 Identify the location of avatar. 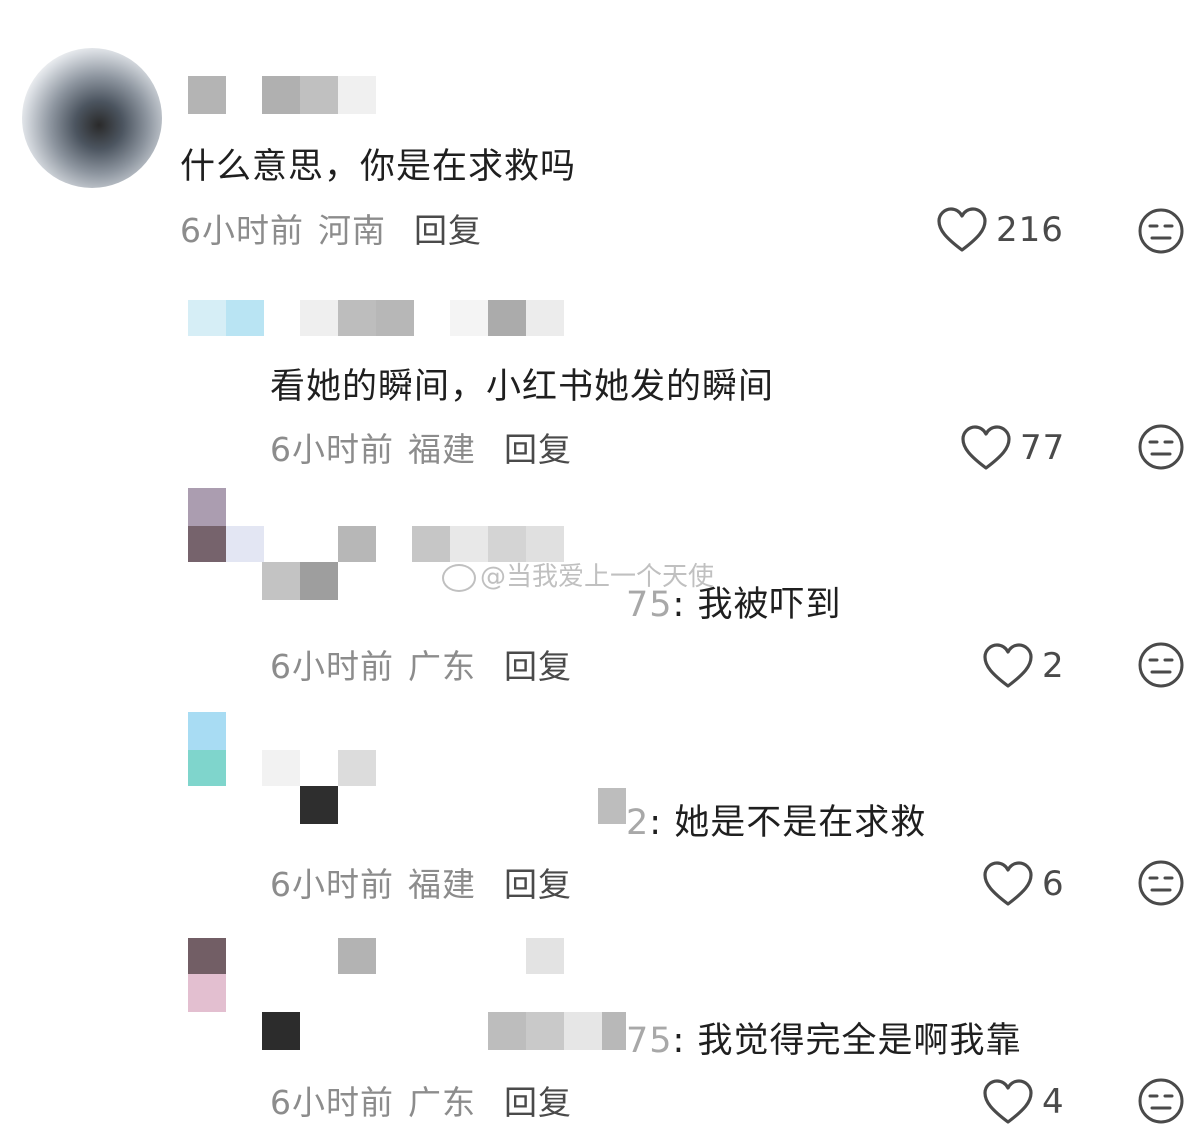
(92, 118).